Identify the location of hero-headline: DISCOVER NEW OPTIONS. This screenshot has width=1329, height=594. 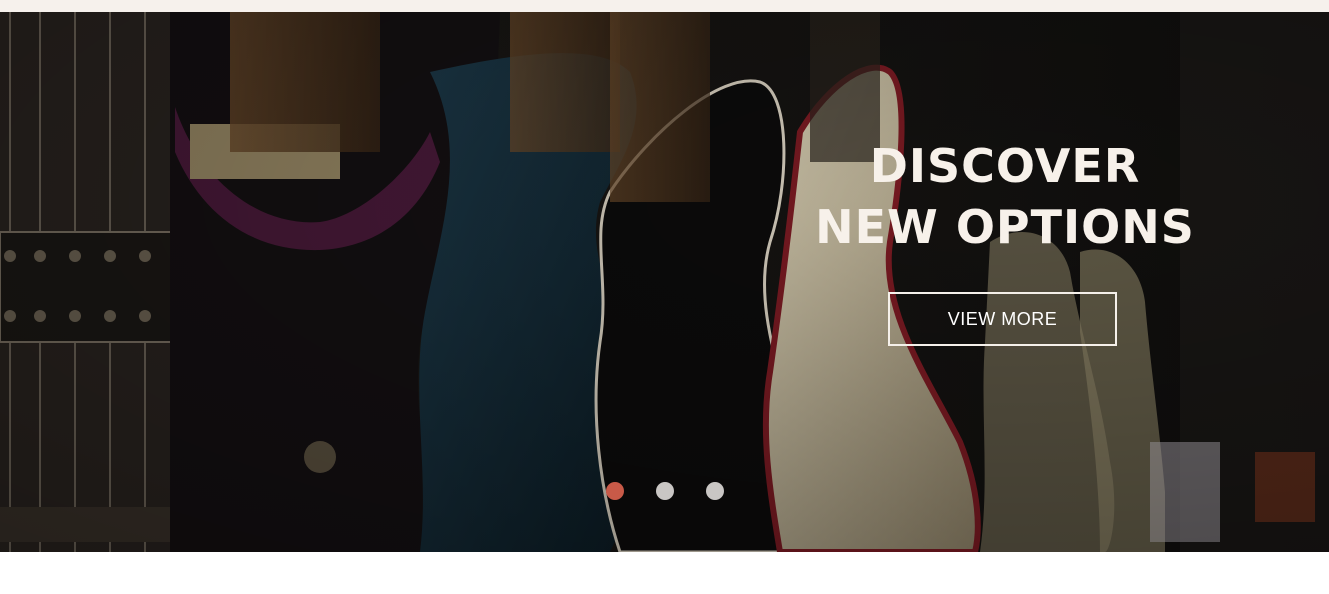
(1005, 197).